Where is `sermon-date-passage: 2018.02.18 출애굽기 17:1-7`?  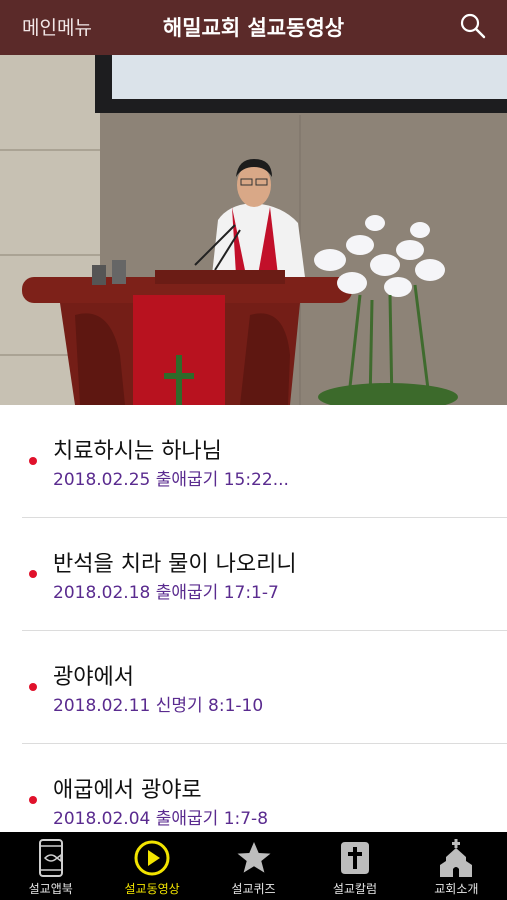 sermon-date-passage: 2018.02.18 출애굽기 17:1-7 is located at coordinates (166, 593).